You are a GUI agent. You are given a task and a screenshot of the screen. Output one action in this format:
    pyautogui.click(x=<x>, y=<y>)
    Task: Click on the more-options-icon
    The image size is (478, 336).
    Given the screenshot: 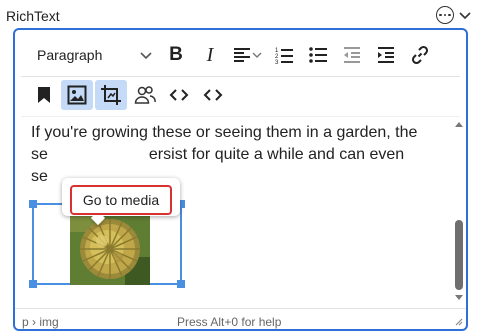 What is the action you would take?
    pyautogui.click(x=445, y=15)
    